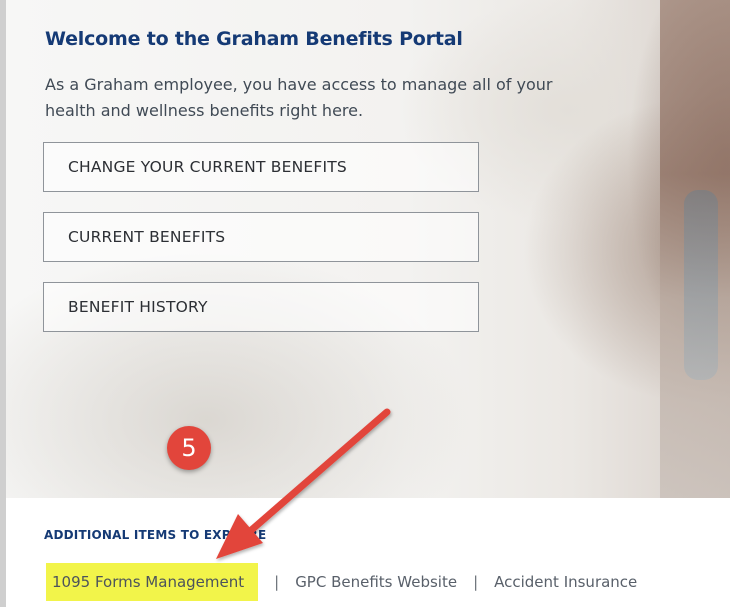  I want to click on link-1095-forms-management: 1095 Forms Management, so click(152, 582).